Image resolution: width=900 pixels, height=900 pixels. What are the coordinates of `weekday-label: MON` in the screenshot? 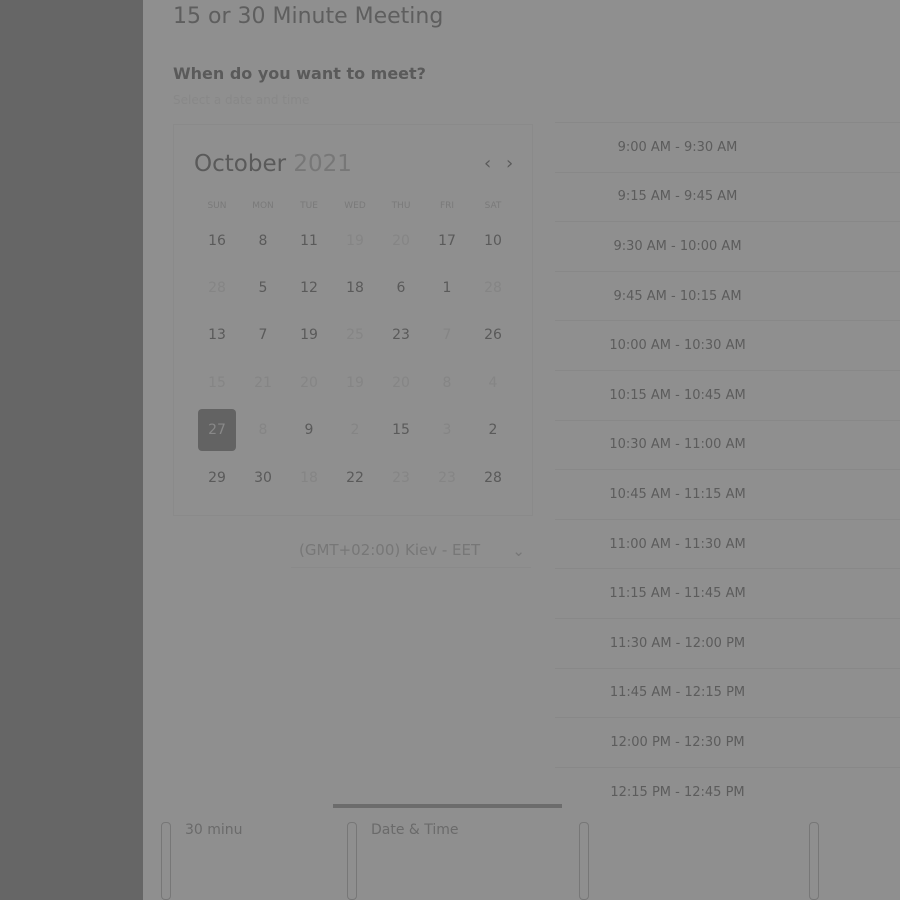 It's located at (263, 206).